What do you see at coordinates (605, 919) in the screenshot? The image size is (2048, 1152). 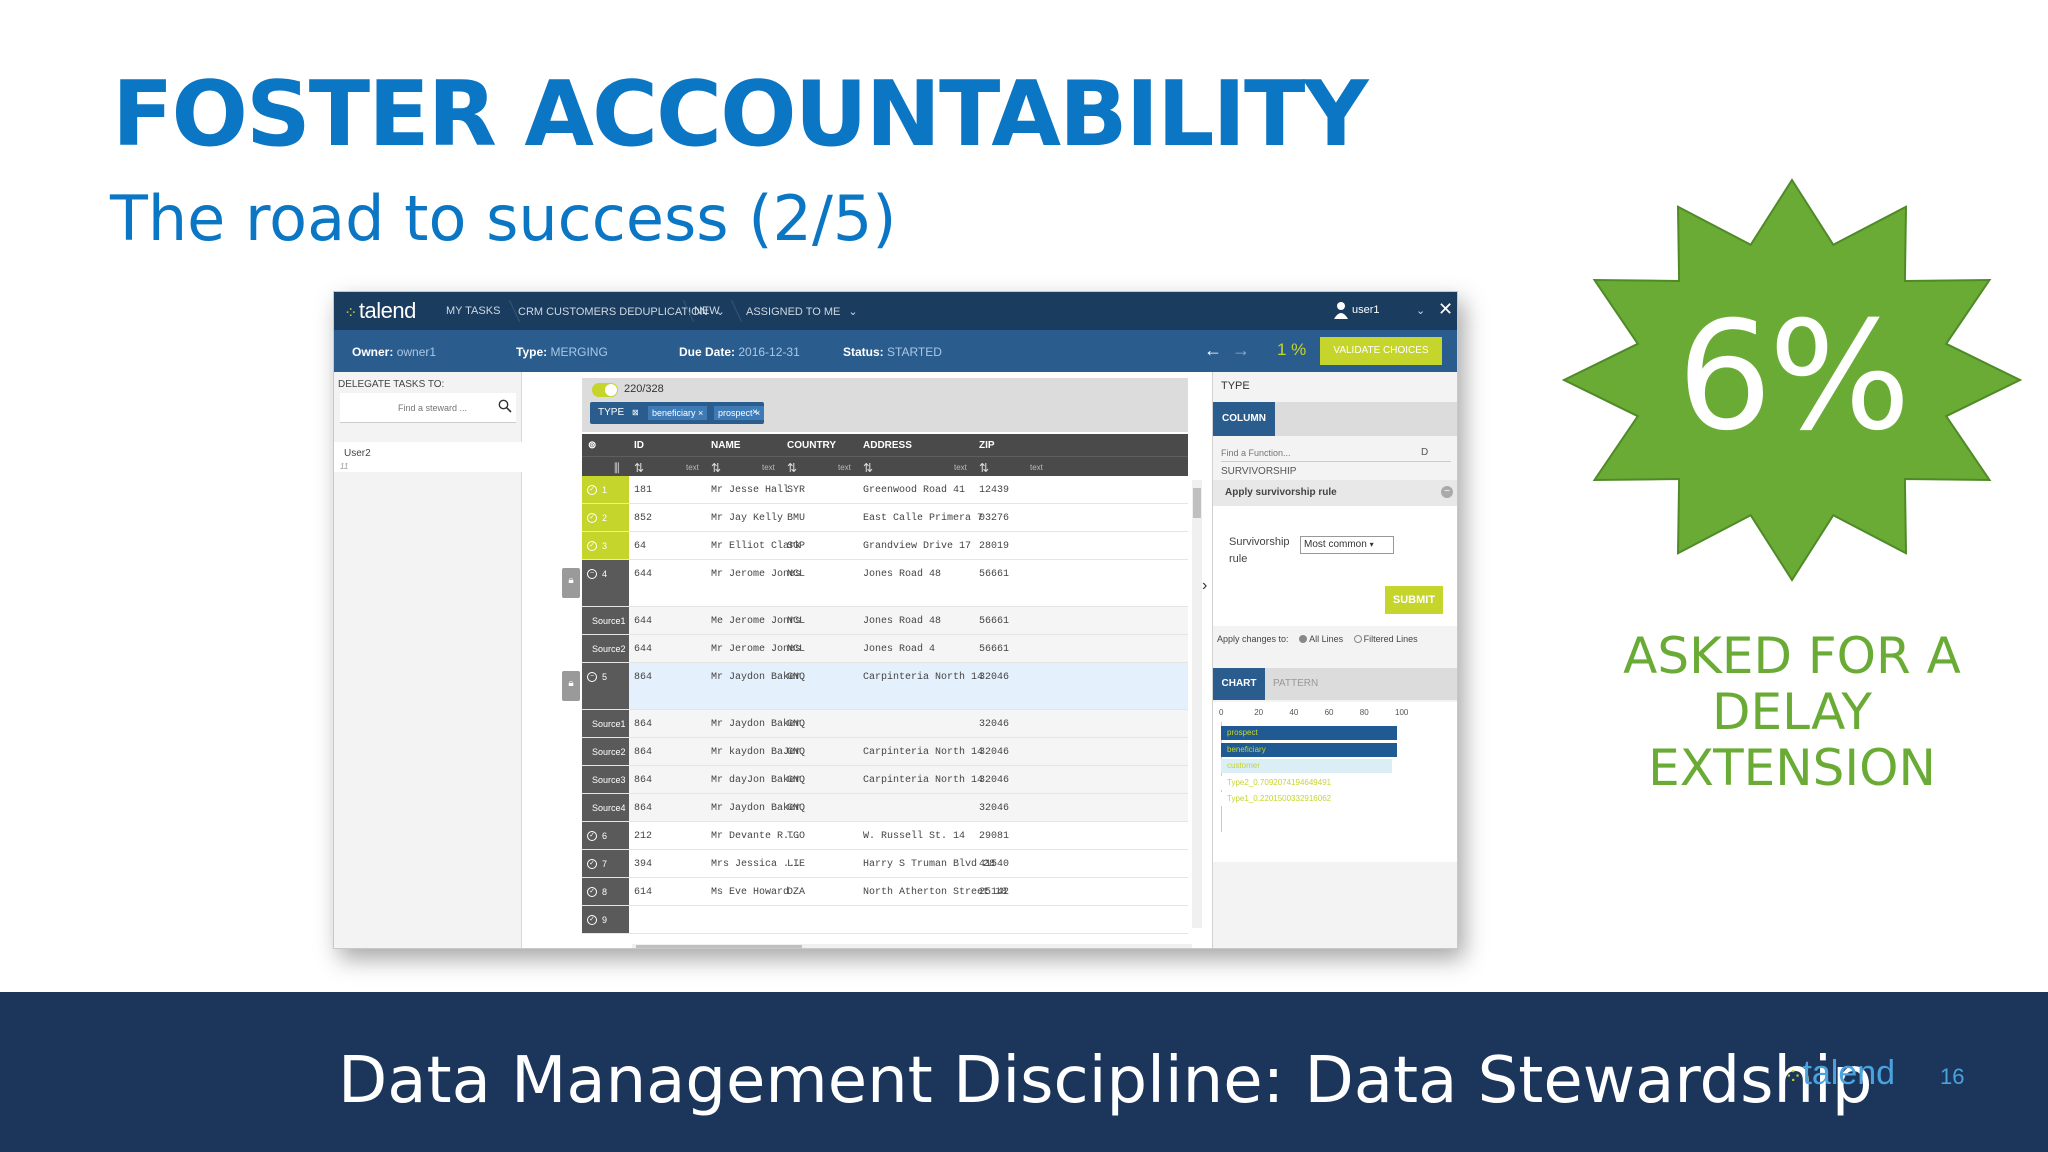 I see `row-gutter: ✓ 9` at bounding box center [605, 919].